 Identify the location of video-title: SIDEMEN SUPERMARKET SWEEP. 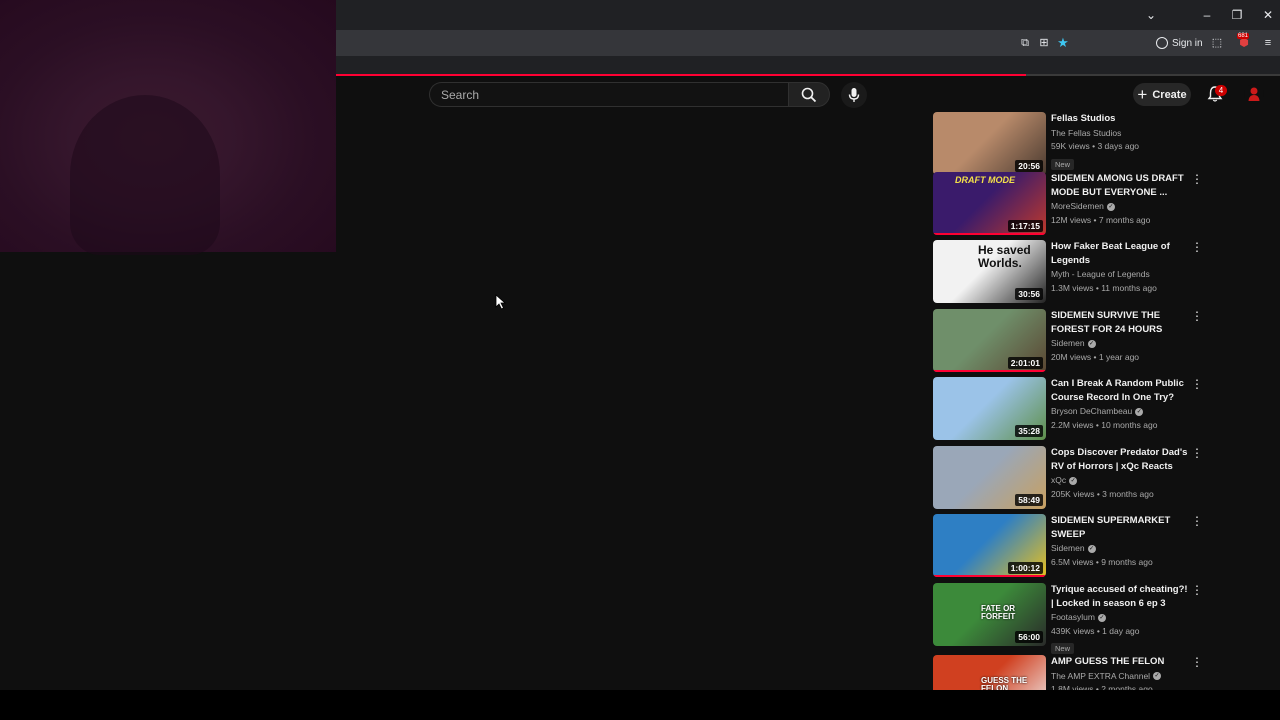
(1121, 527).